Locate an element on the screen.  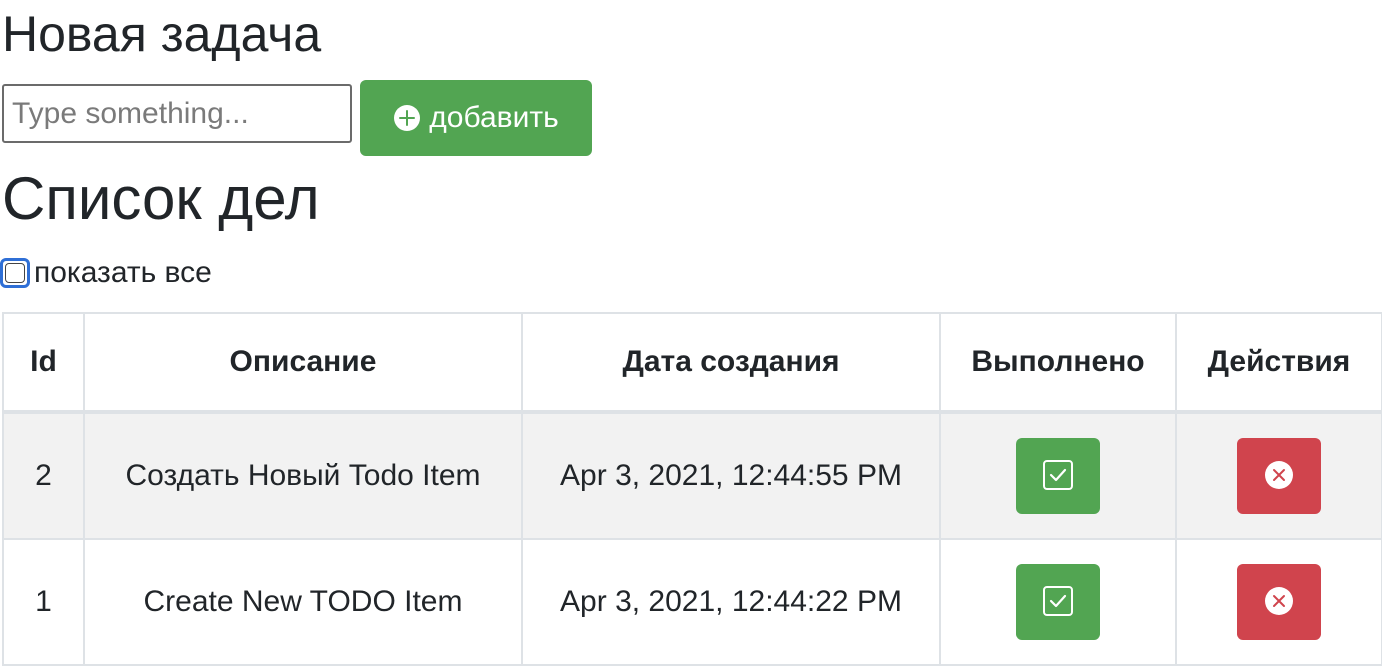
task-input is located at coordinates (177, 113).